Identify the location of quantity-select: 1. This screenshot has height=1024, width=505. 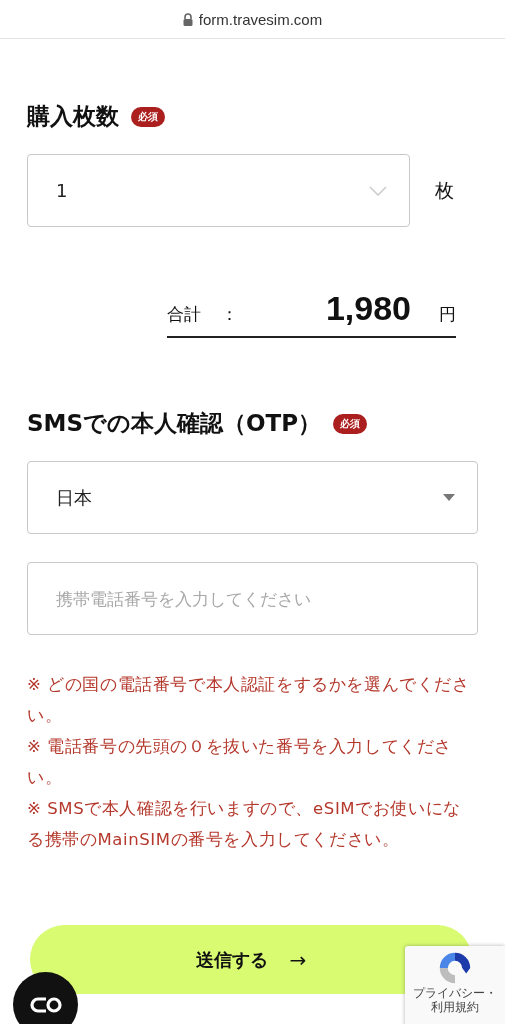
(218, 190).